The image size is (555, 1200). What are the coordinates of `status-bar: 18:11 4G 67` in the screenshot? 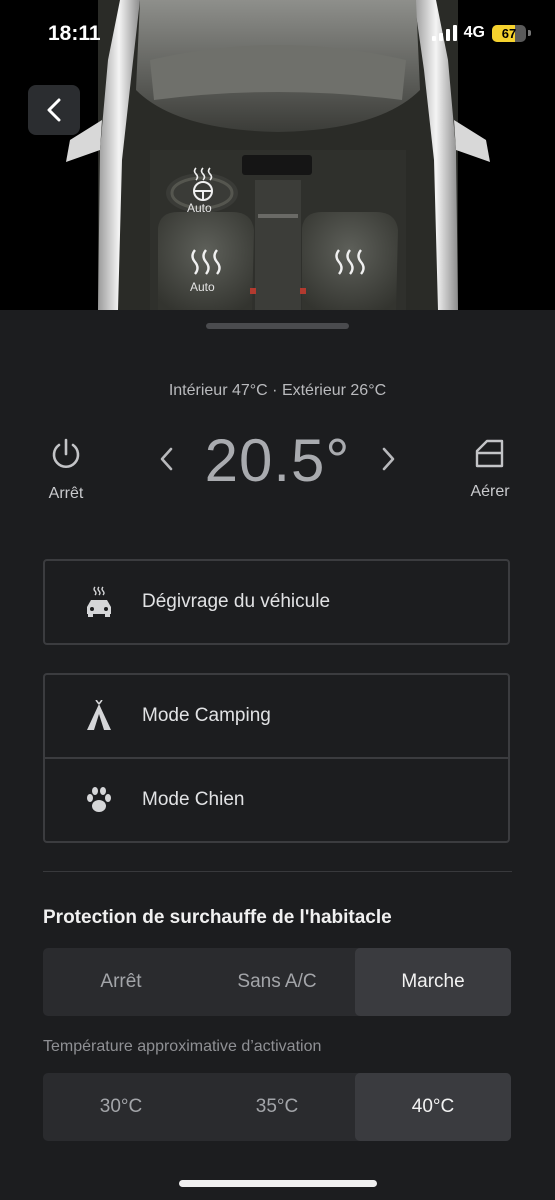 It's located at (277, 30).